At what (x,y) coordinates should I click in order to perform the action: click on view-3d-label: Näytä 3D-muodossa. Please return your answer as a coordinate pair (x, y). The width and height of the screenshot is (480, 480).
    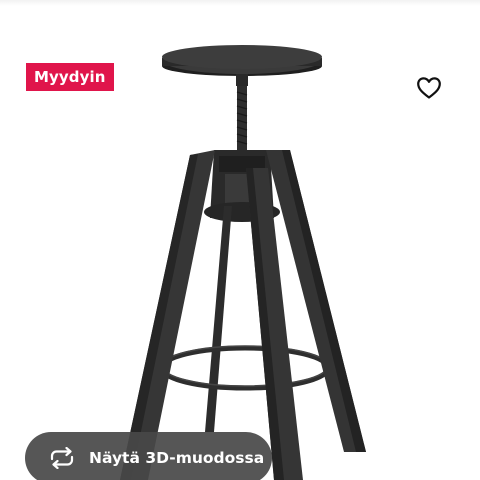
    Looking at the image, I should click on (177, 458).